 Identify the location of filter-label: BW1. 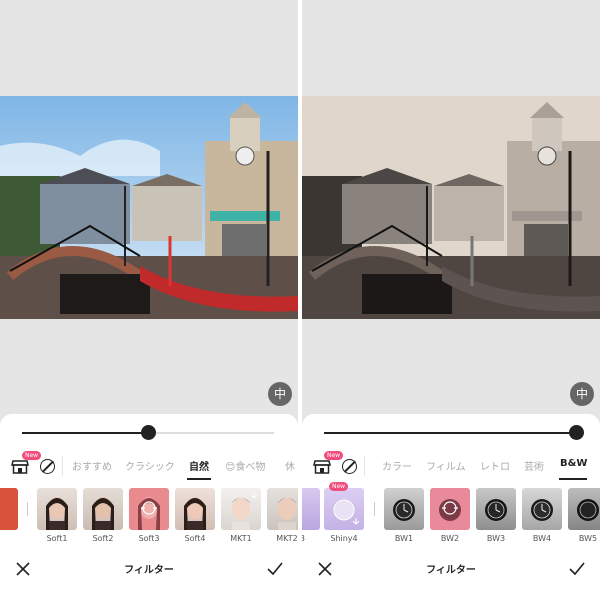
(404, 538).